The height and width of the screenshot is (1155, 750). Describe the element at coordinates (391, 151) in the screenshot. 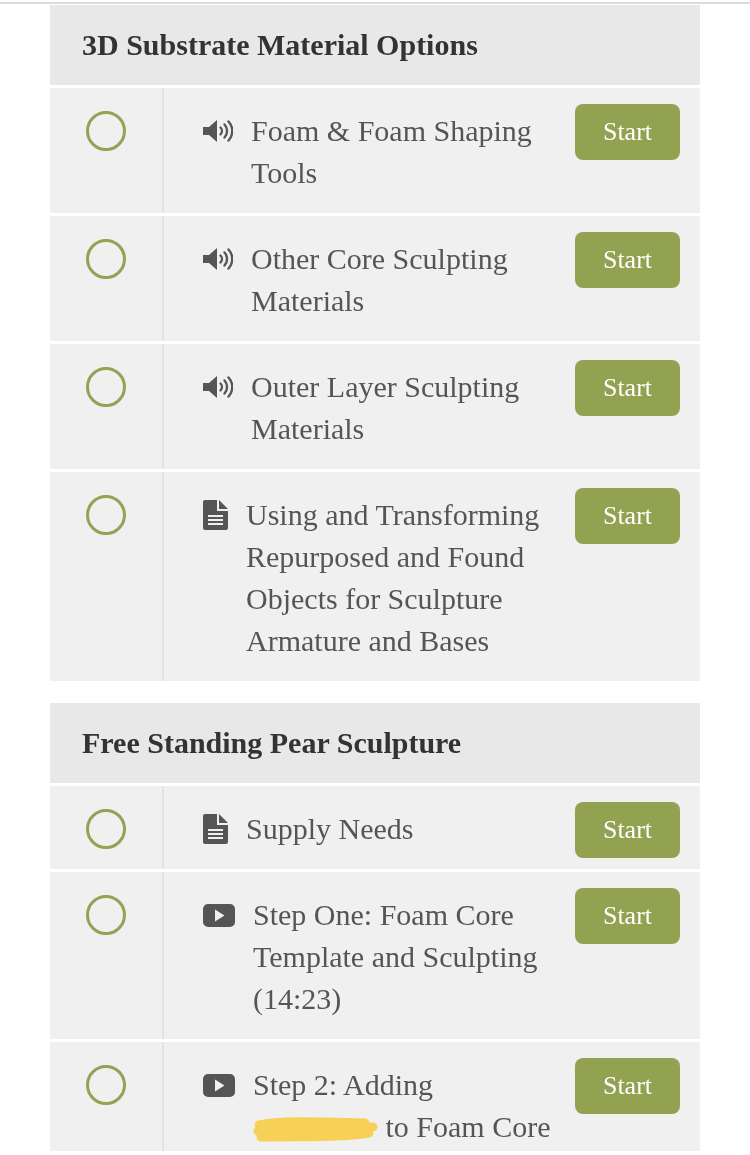

I see `lesson-title: Foam & Foam Shaping Tools` at that location.